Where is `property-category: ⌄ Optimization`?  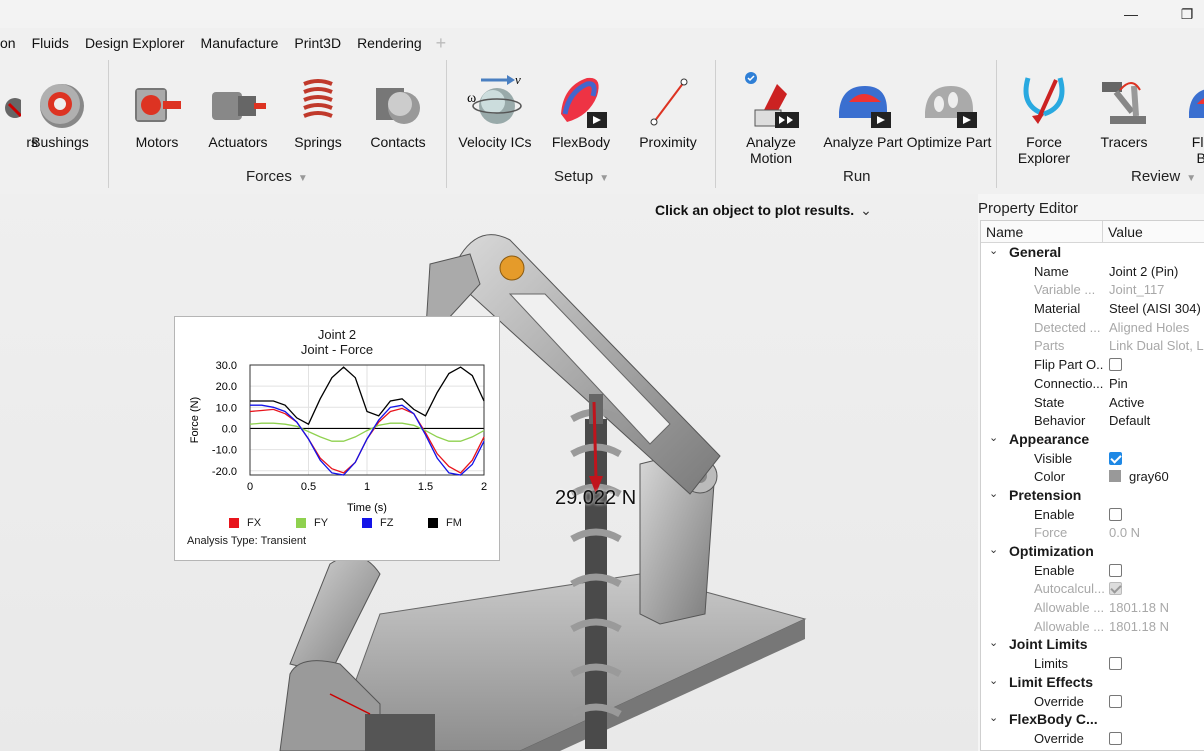 property-category: ⌄ Optimization is located at coordinates (1092, 551).